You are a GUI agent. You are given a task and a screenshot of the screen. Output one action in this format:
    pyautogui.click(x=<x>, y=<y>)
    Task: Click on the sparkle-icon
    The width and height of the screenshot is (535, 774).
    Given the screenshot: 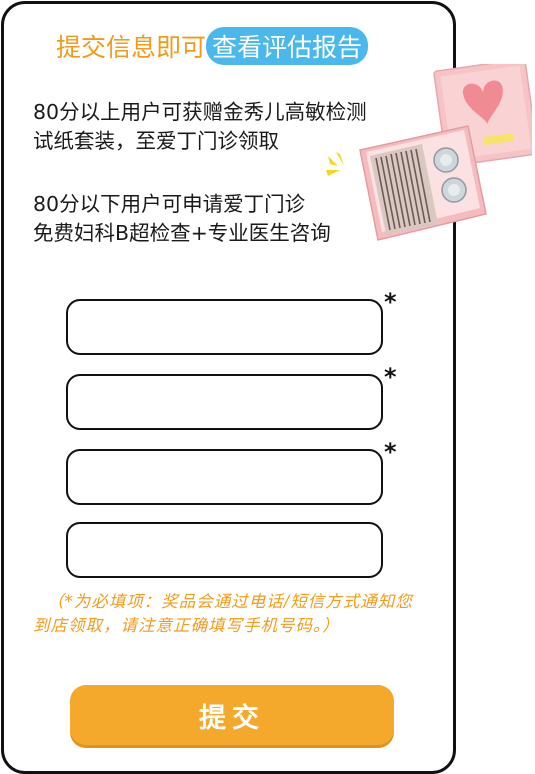 What is the action you would take?
    pyautogui.click(x=335, y=164)
    